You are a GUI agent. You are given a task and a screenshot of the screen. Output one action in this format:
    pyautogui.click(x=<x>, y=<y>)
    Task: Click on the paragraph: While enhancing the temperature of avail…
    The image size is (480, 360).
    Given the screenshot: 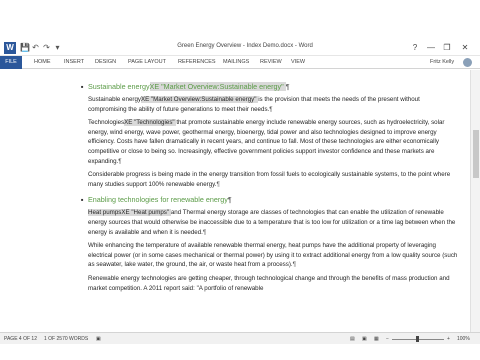 What is the action you would take?
    pyautogui.click(x=273, y=255)
    